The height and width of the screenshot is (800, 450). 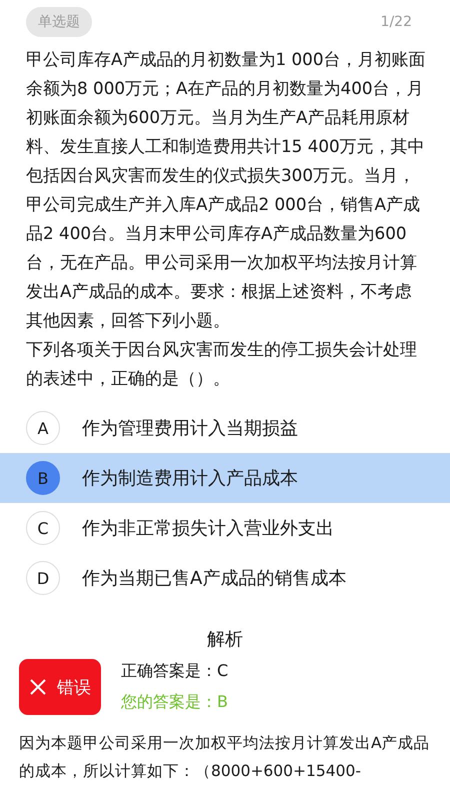 I want to click on question-counter: 1/22, so click(x=396, y=22).